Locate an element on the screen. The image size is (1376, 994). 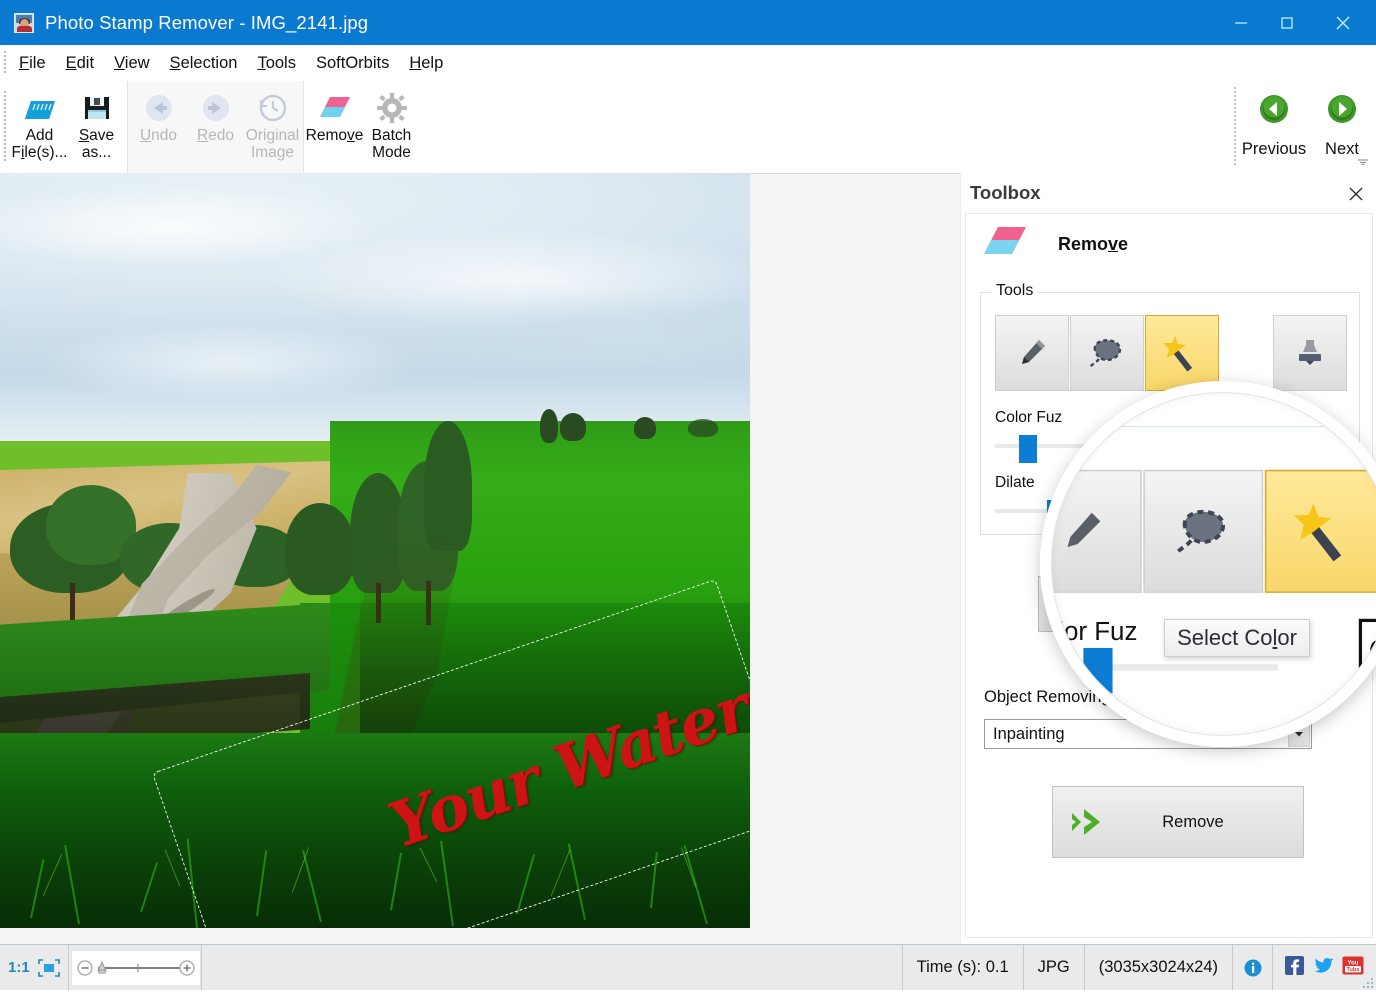
load-selection-button is located at coordinates (1347, 604).